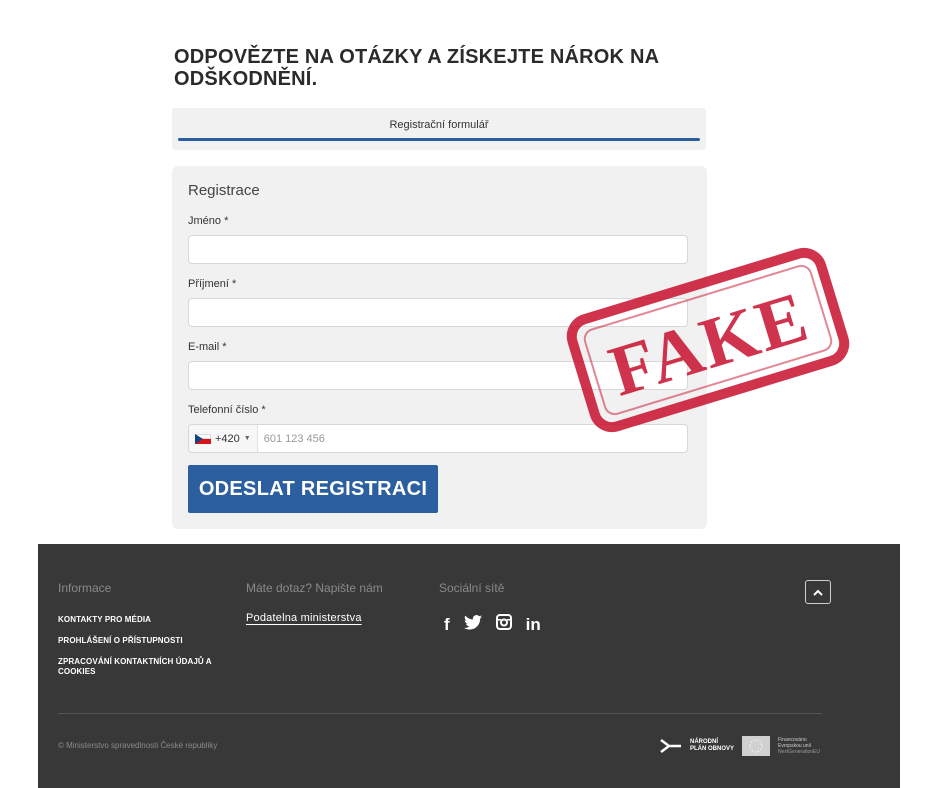 This screenshot has height=788, width=940. Describe the element at coordinates (439, 139) in the screenshot. I see `stepper-progress-bar` at that location.